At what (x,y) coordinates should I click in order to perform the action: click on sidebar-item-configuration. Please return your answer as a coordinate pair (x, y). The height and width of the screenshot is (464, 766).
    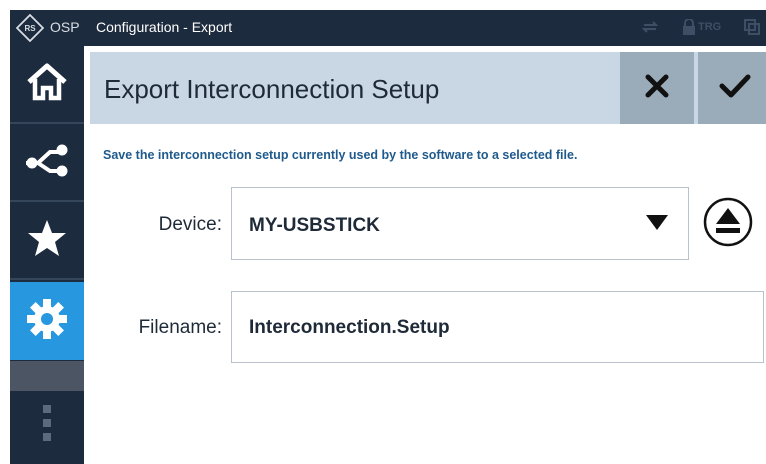
    Looking at the image, I should click on (47, 321).